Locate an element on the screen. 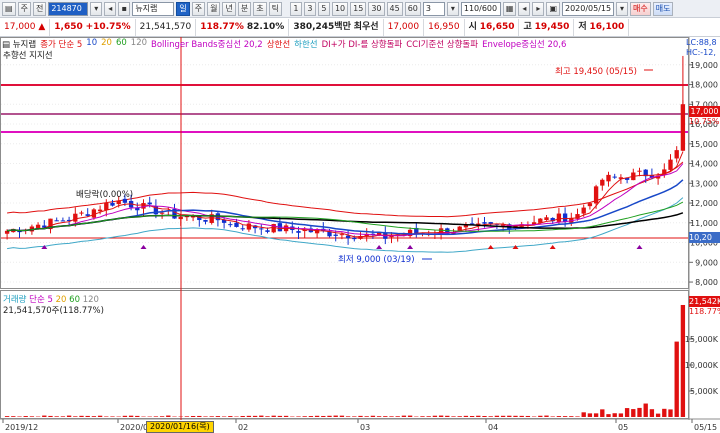 The image size is (720, 433). low-annotation: 최저 9,000 (03/19) is located at coordinates (376, 259).